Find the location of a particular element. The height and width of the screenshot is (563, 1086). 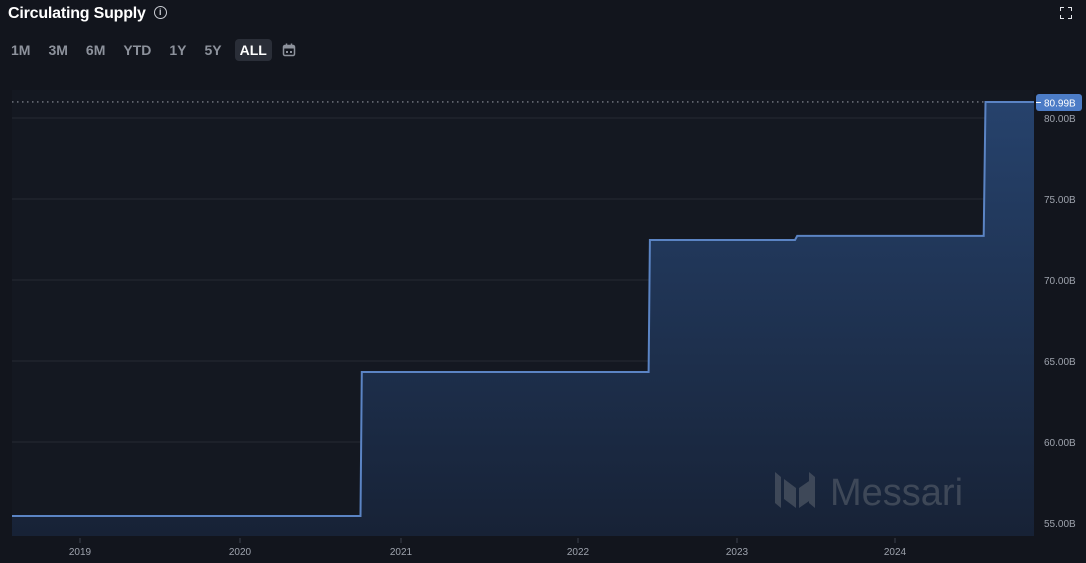

watermark-text: Messari is located at coordinates (896, 493).